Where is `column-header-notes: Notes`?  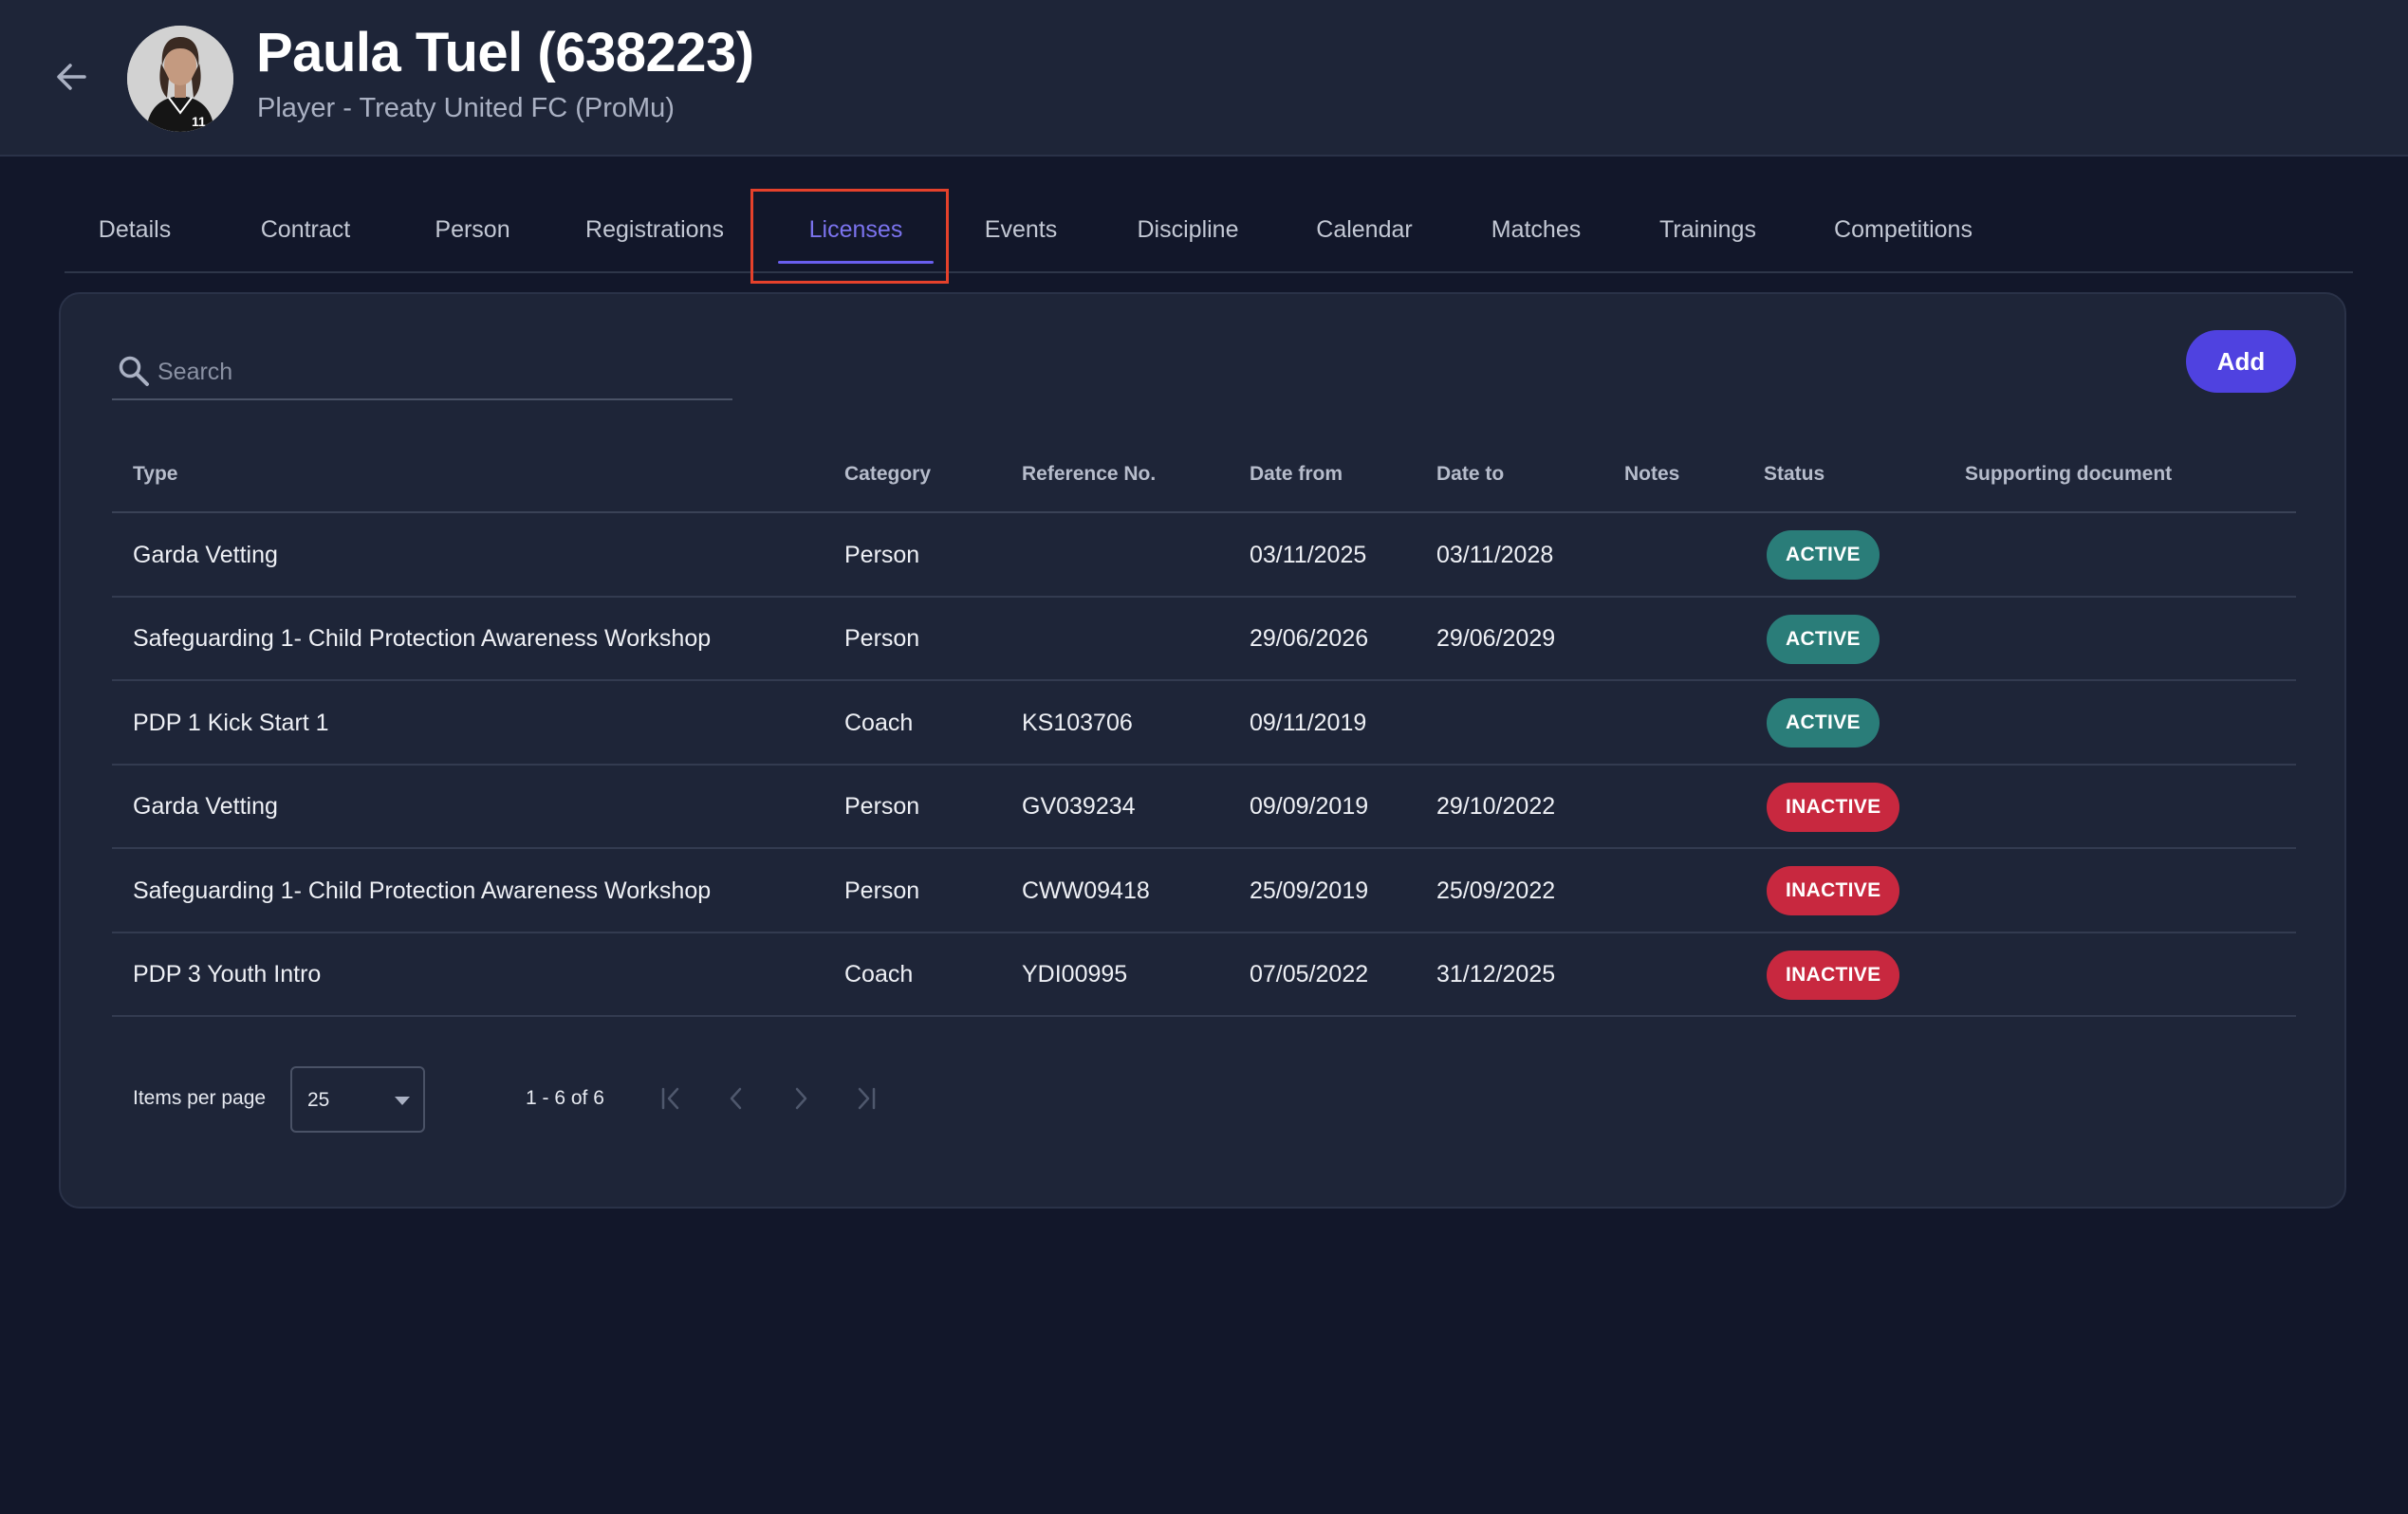 column-header-notes: Notes is located at coordinates (1651, 473).